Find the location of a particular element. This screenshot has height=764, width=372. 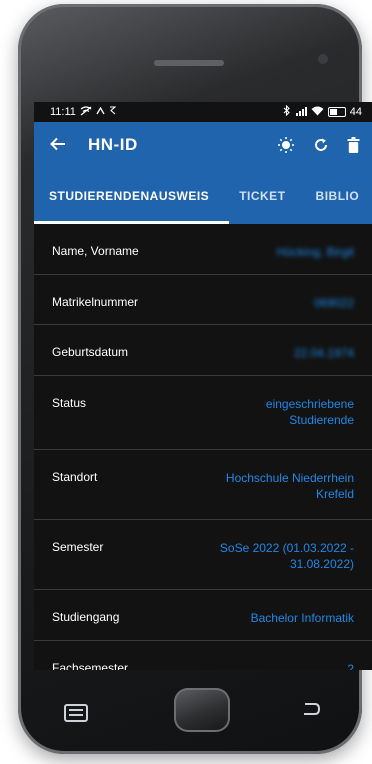

field-value: 069022 is located at coordinates (334, 293).